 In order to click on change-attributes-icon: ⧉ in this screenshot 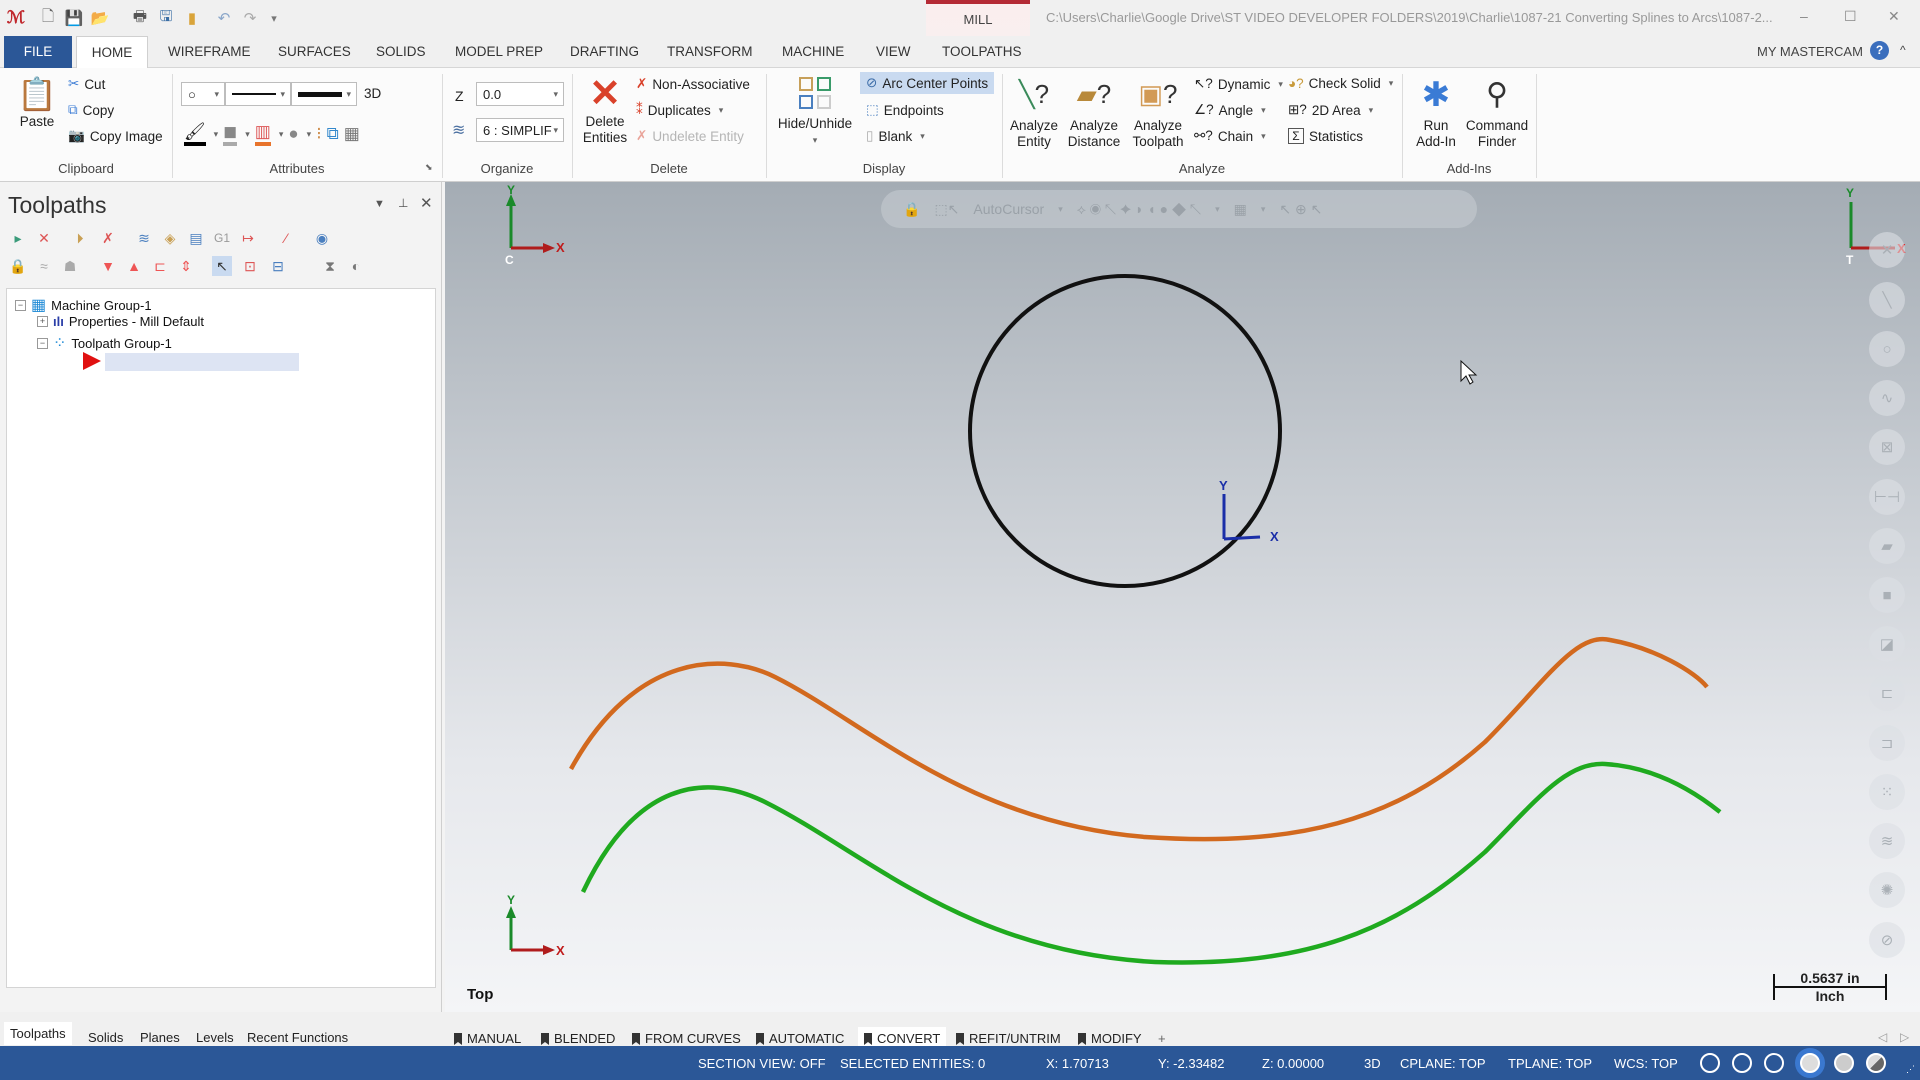, I will do `click(333, 134)`.